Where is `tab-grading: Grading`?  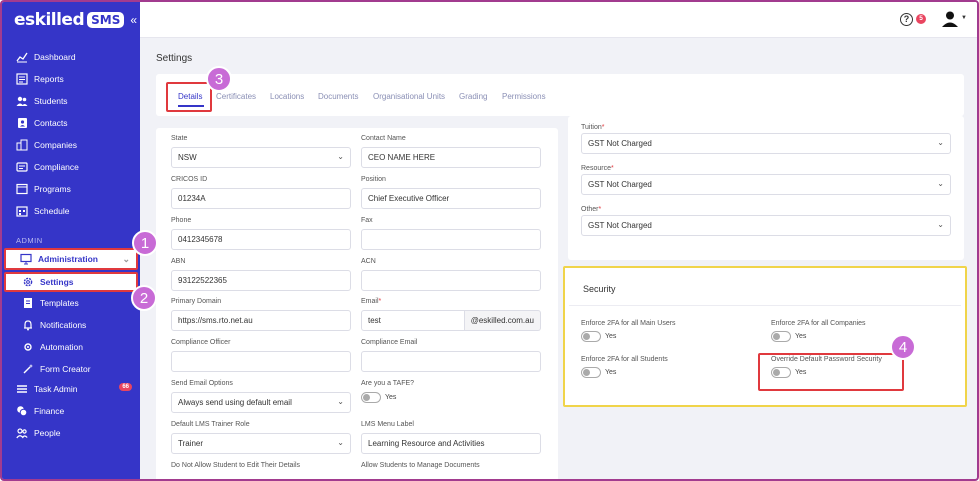
tab-grading: Grading is located at coordinates (473, 96).